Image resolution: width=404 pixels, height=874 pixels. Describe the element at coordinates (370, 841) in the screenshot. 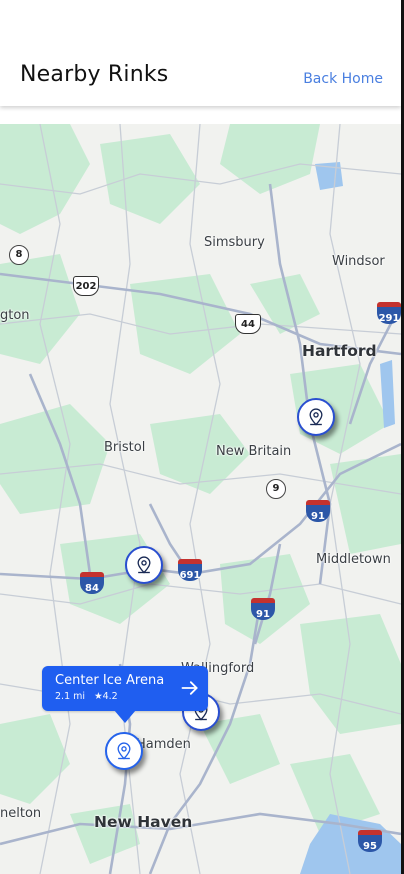

I see `route-shield-i95: 95` at that location.